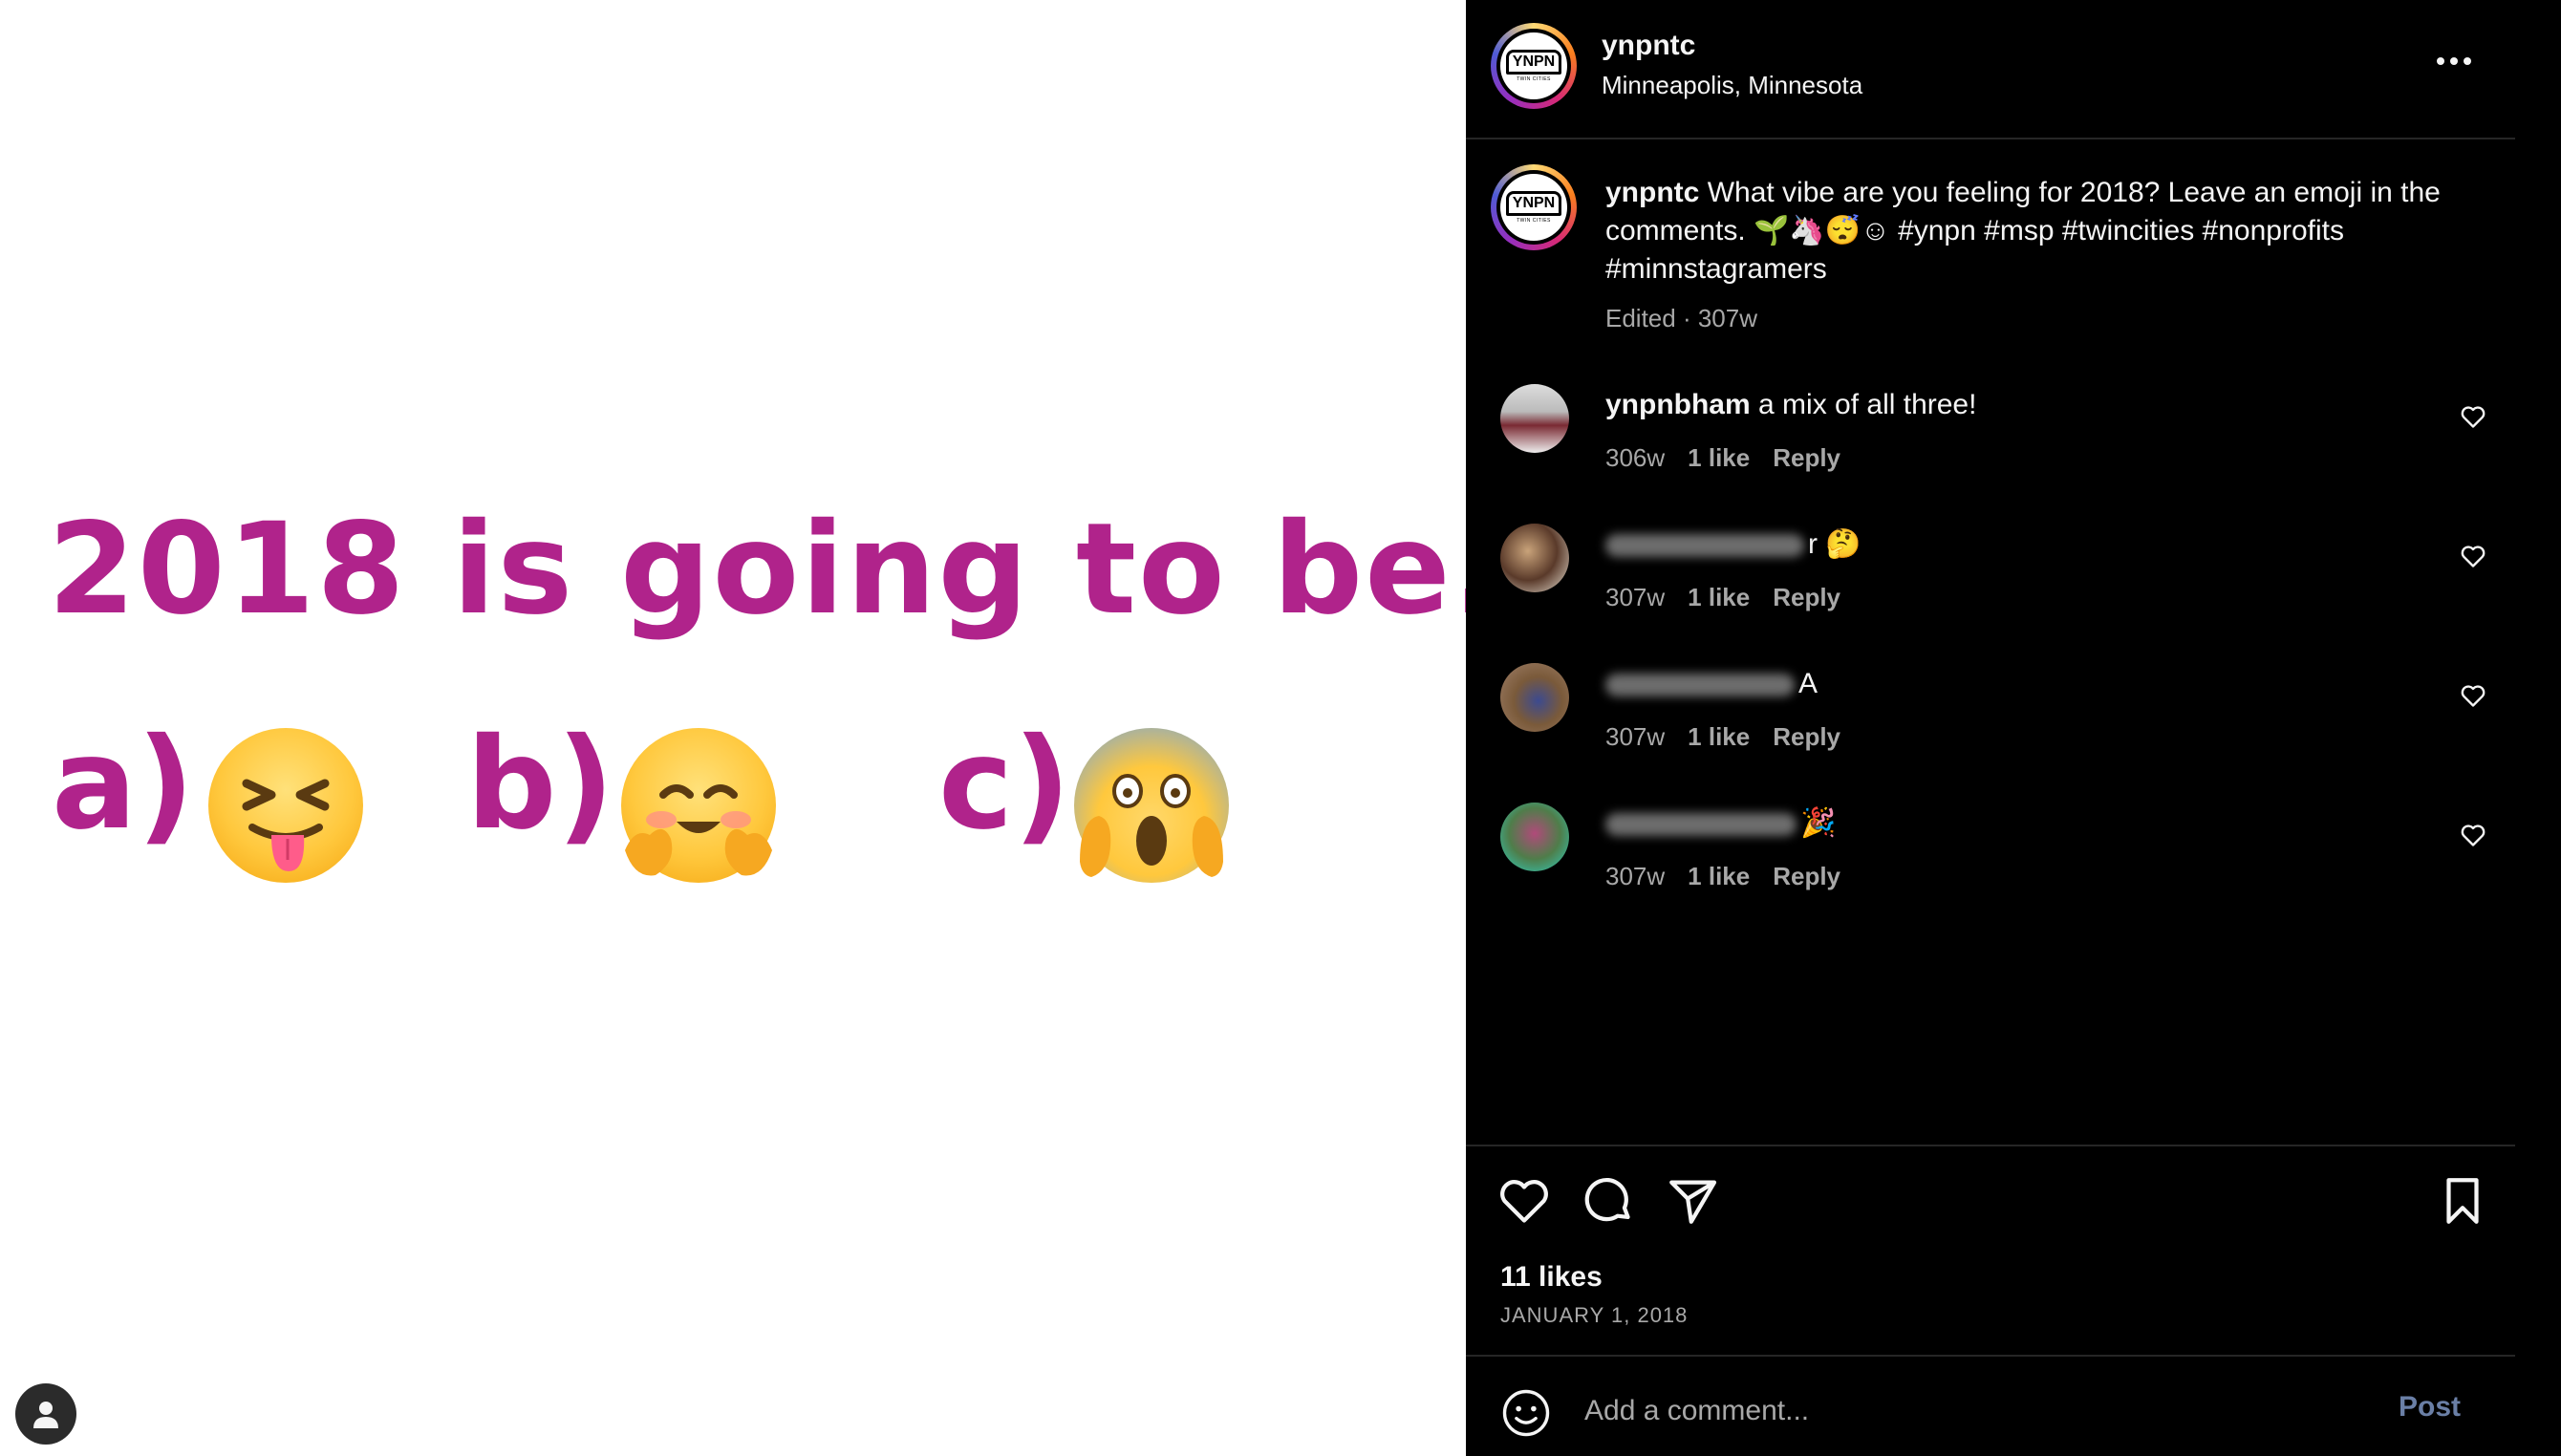 The width and height of the screenshot is (2561, 1456). I want to click on profile-icon-button, so click(46, 1414).